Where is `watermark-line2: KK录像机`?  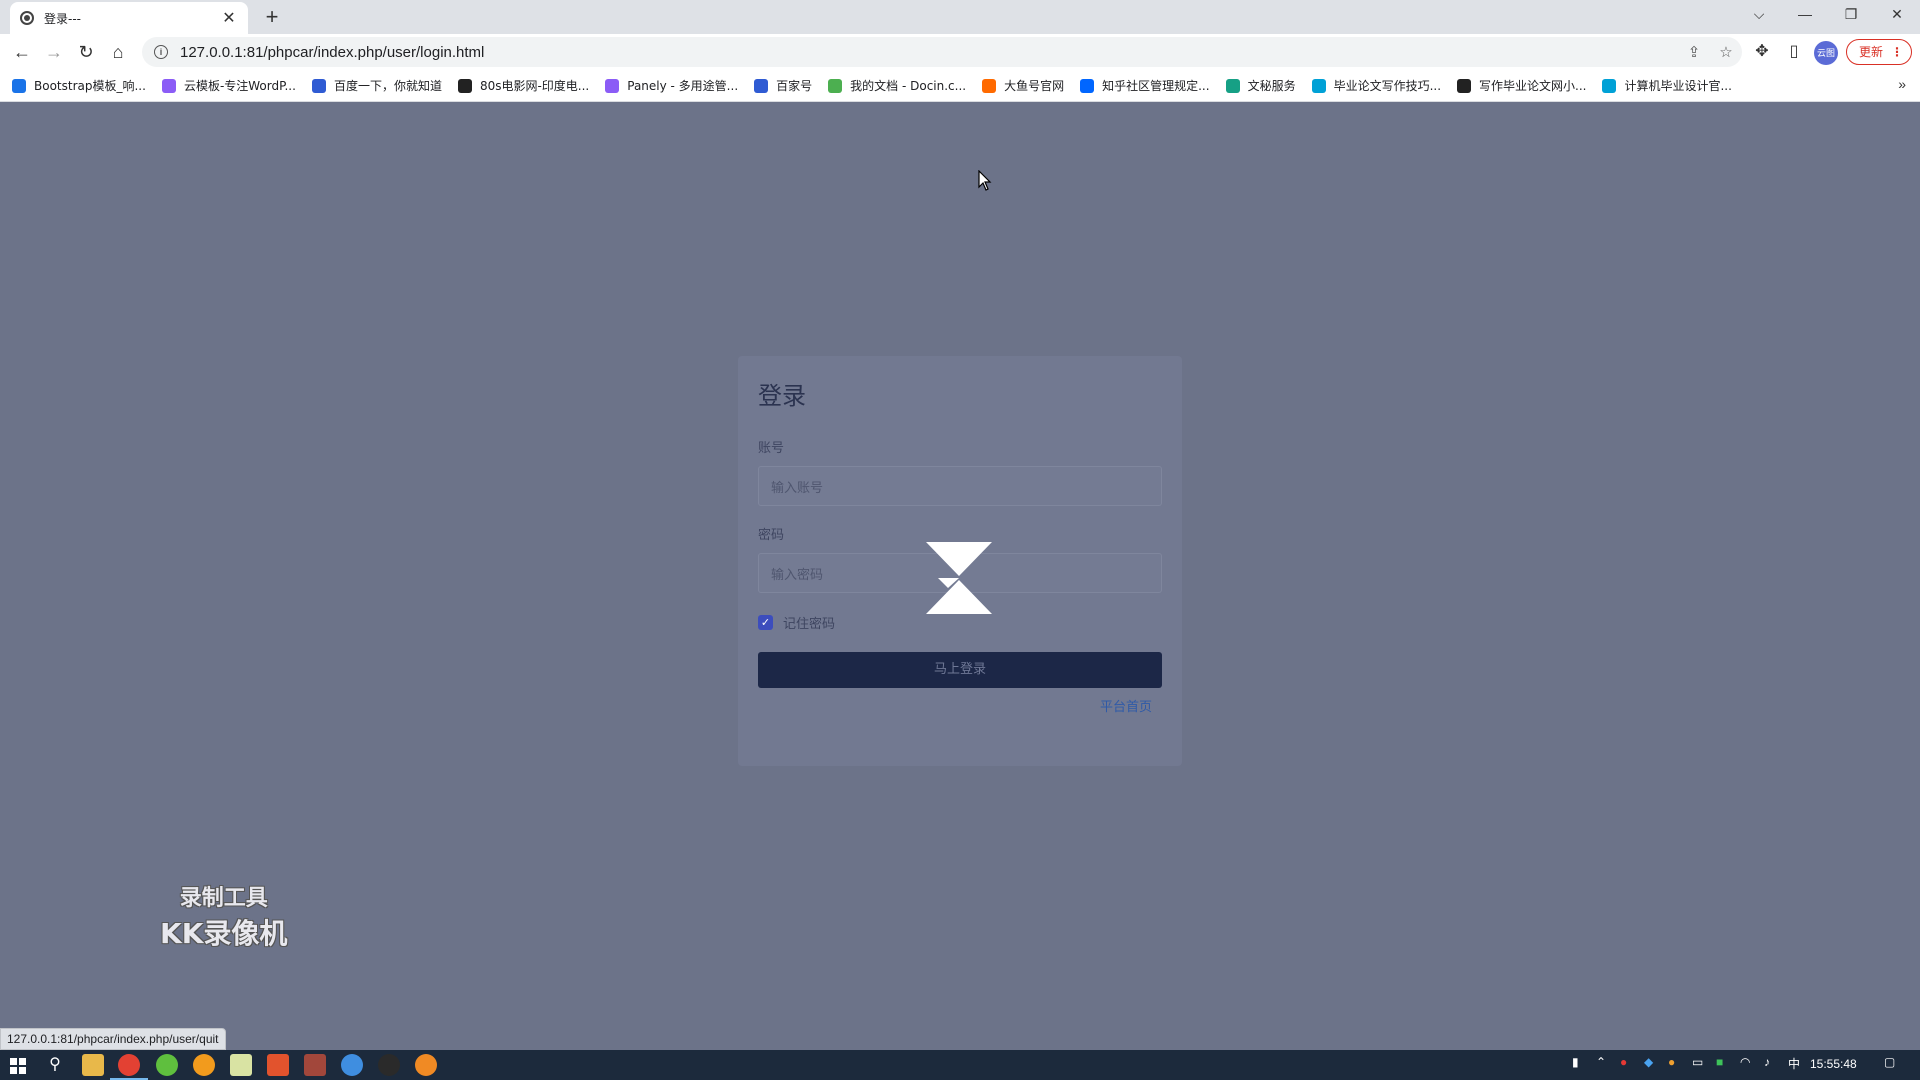 watermark-line2: KK录像机 is located at coordinates (224, 933).